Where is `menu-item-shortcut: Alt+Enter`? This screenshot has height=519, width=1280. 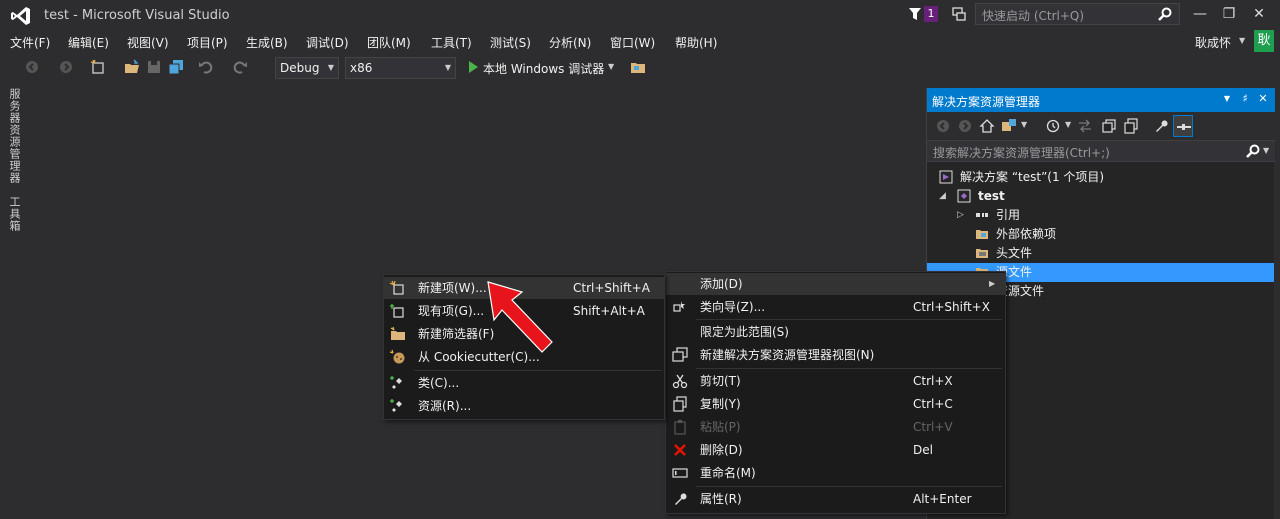
menu-item-shortcut: Alt+Enter is located at coordinates (942, 499).